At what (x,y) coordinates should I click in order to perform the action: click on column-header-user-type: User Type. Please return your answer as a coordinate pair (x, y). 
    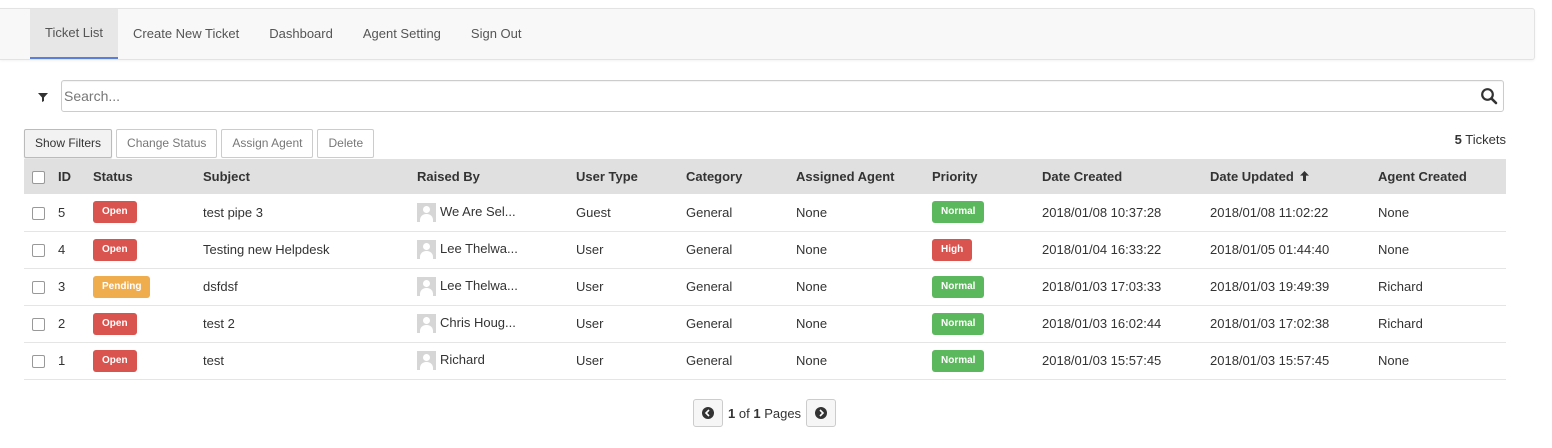
    Looking at the image, I should click on (631, 176).